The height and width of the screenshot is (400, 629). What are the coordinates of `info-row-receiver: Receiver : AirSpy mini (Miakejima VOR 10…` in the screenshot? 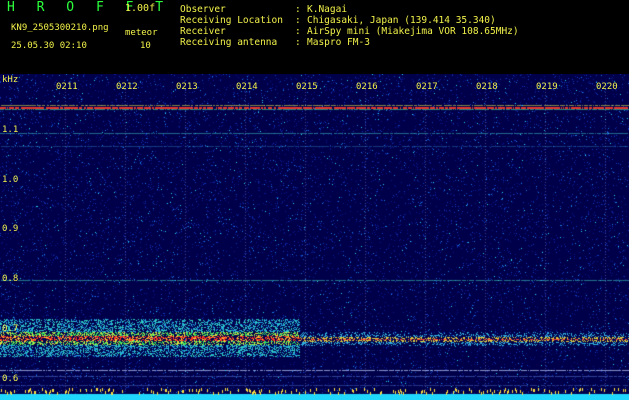 It's located at (349, 31).